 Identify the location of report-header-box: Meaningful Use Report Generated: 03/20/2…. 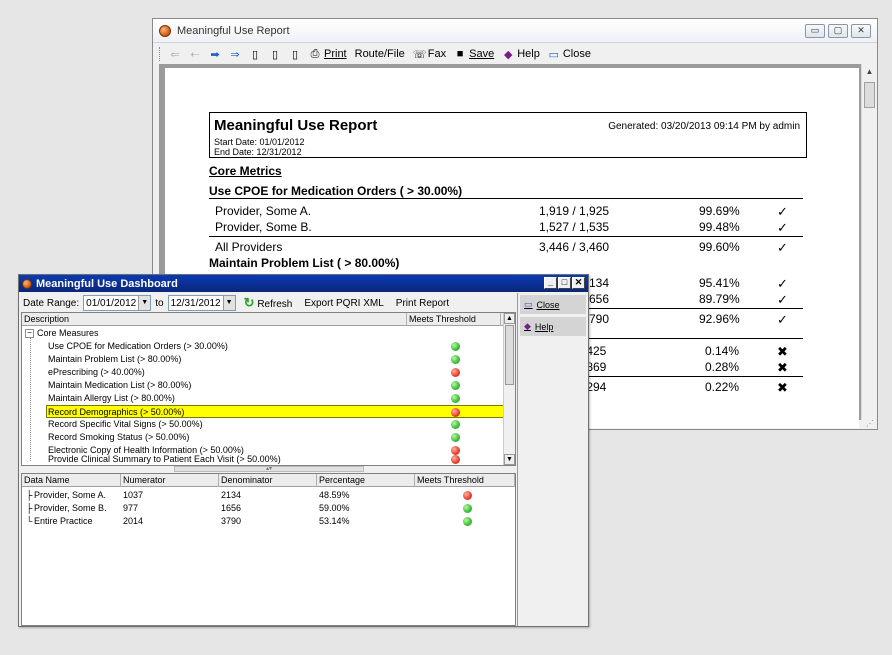
(508, 135).